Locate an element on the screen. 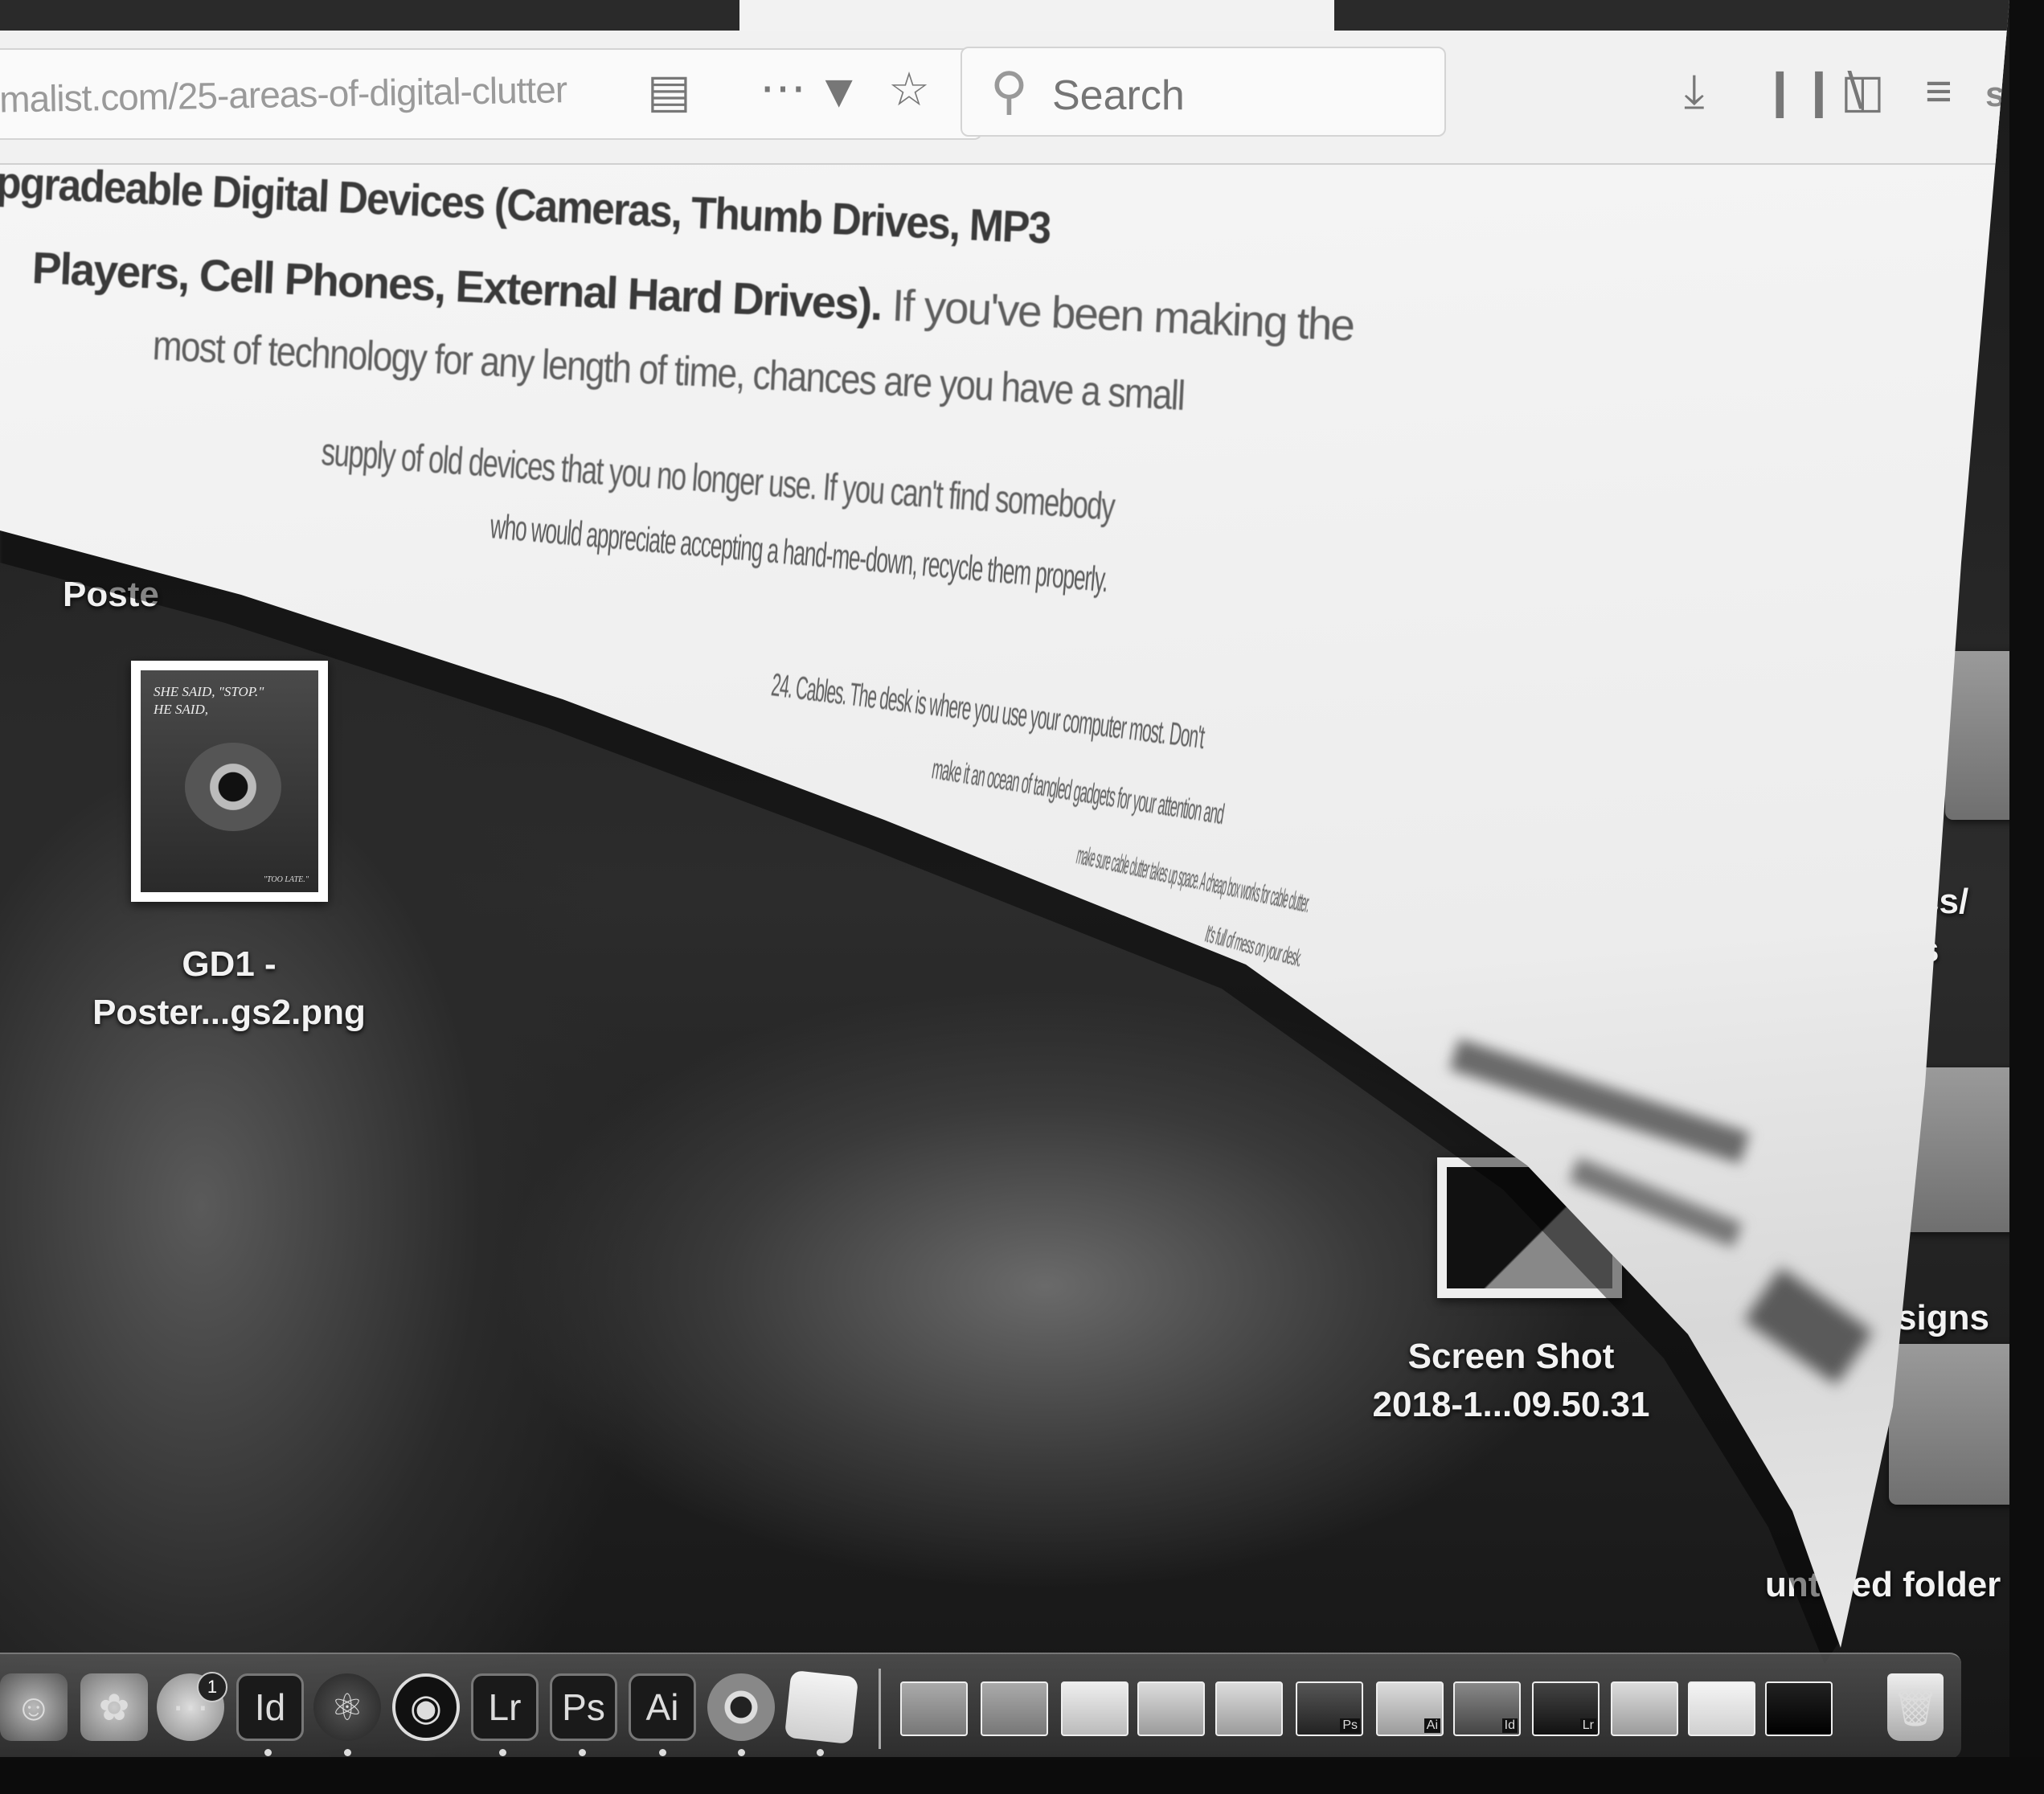 Image resolution: width=2044 pixels, height=1794 pixels. illustrator-icon: Ai is located at coordinates (662, 1707).